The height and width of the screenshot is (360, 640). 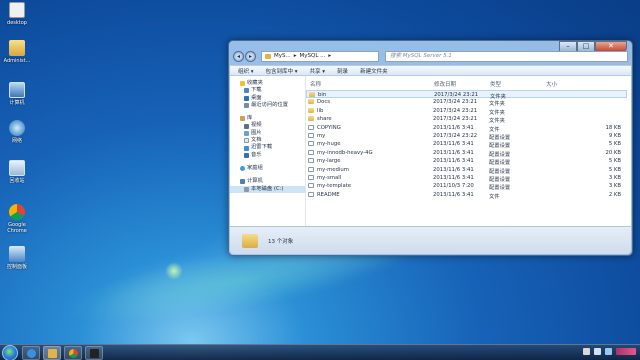 I want to click on file-type: 文件, so click(x=494, y=196).